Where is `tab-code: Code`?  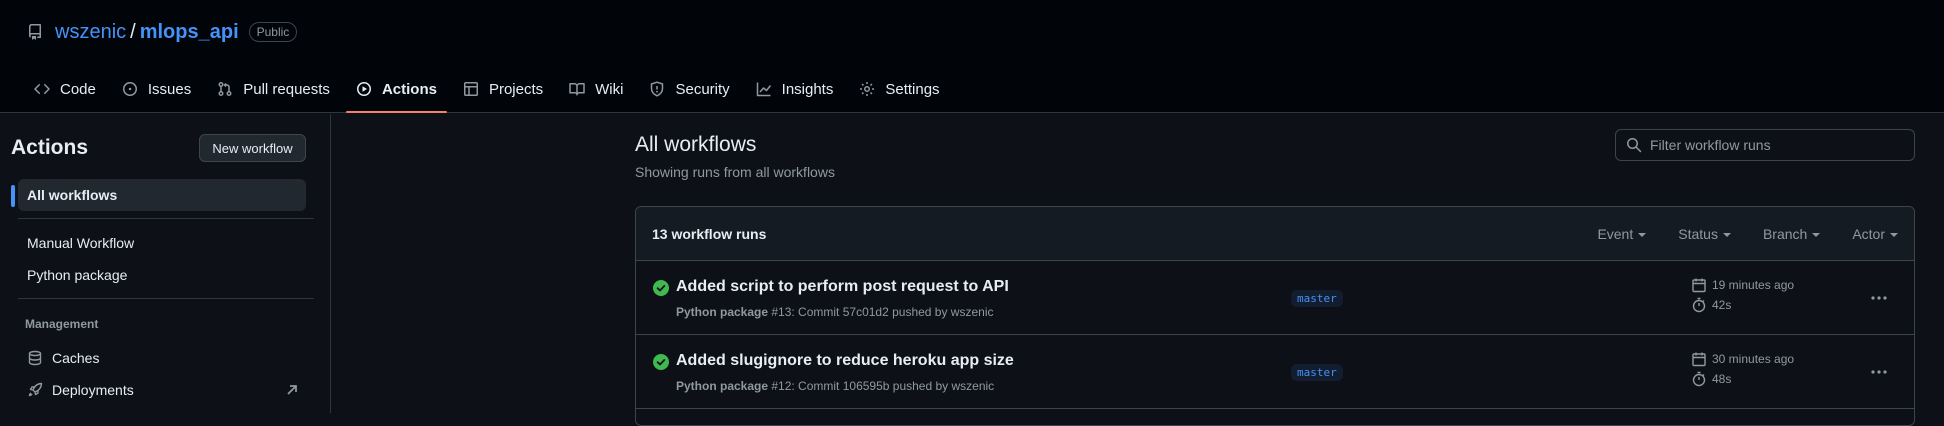
tab-code: Code is located at coordinates (65, 89).